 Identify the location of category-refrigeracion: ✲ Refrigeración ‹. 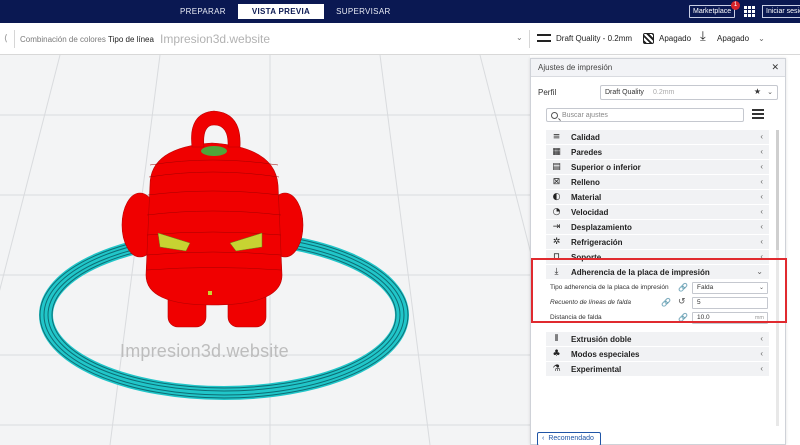
(657, 242).